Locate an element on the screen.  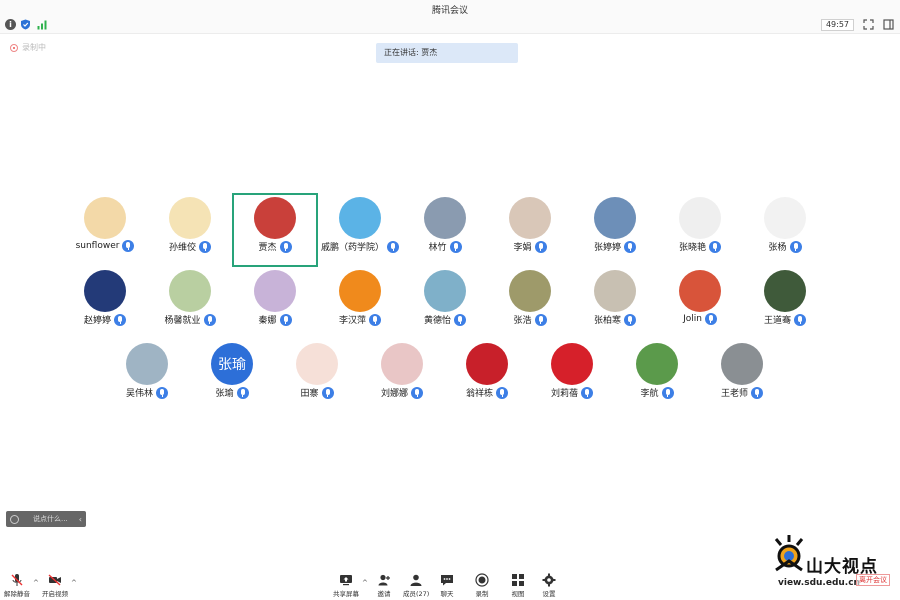
participant-tile: 杨馨就业 is located at coordinates (190, 303).